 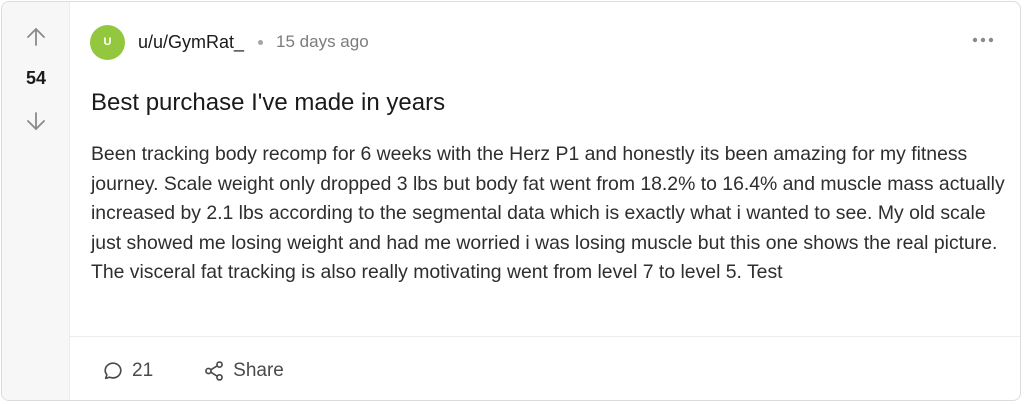 I want to click on separator-dot, so click(x=261, y=42).